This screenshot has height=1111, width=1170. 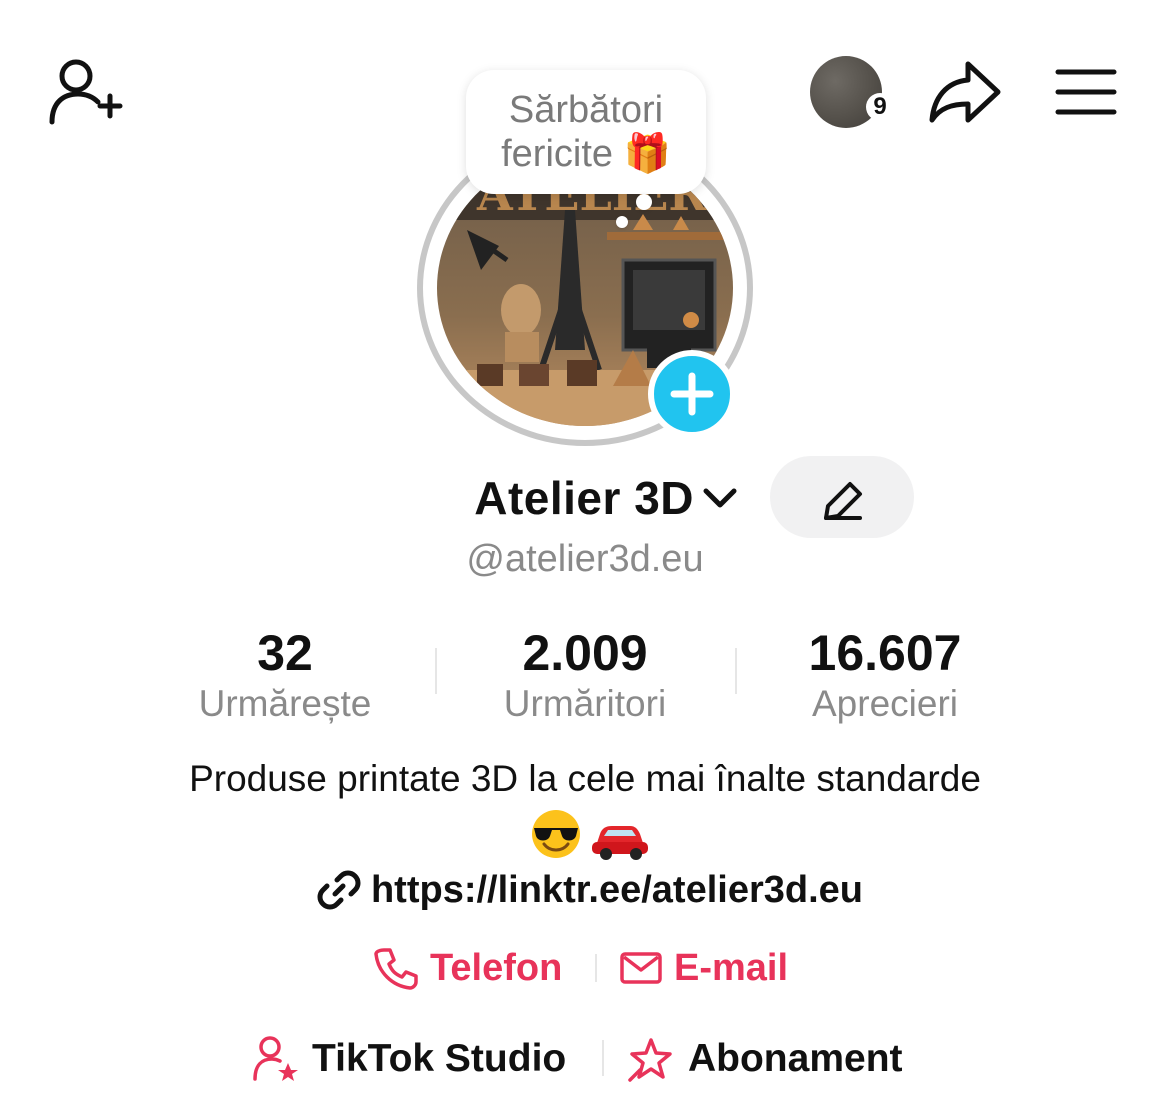 What do you see at coordinates (496, 967) in the screenshot?
I see `phone-label: Telefon` at bounding box center [496, 967].